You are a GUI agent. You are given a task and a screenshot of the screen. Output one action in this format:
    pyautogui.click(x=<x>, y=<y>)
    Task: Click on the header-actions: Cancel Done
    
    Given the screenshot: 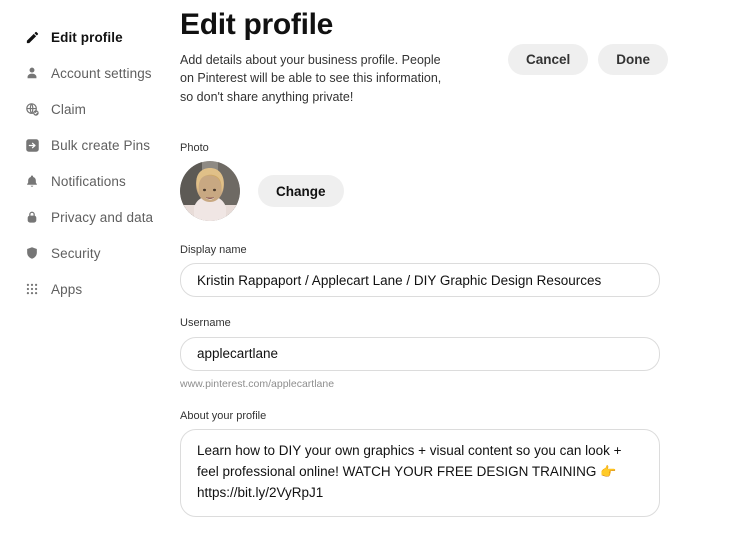 What is the action you would take?
    pyautogui.click(x=587, y=59)
    